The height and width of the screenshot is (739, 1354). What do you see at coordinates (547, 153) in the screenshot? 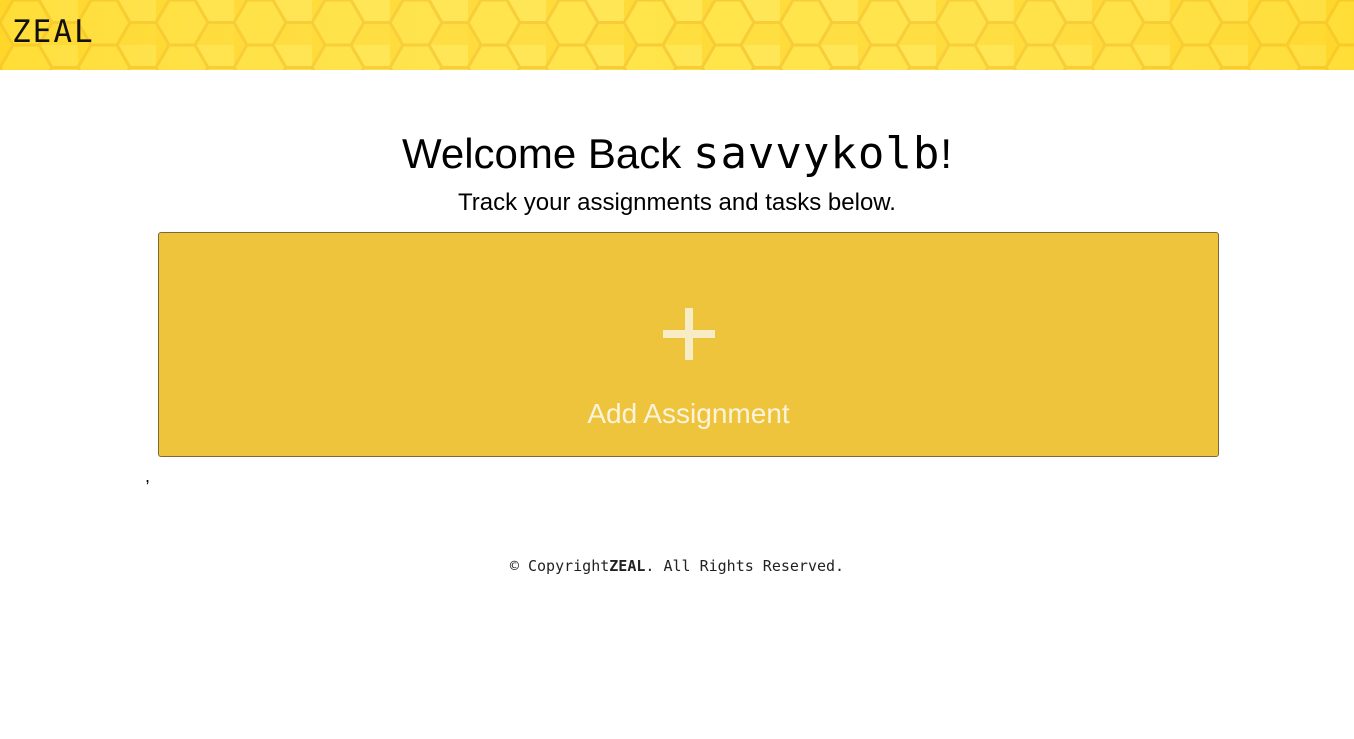
I see `welcome-prefix: Welcome Back` at bounding box center [547, 153].